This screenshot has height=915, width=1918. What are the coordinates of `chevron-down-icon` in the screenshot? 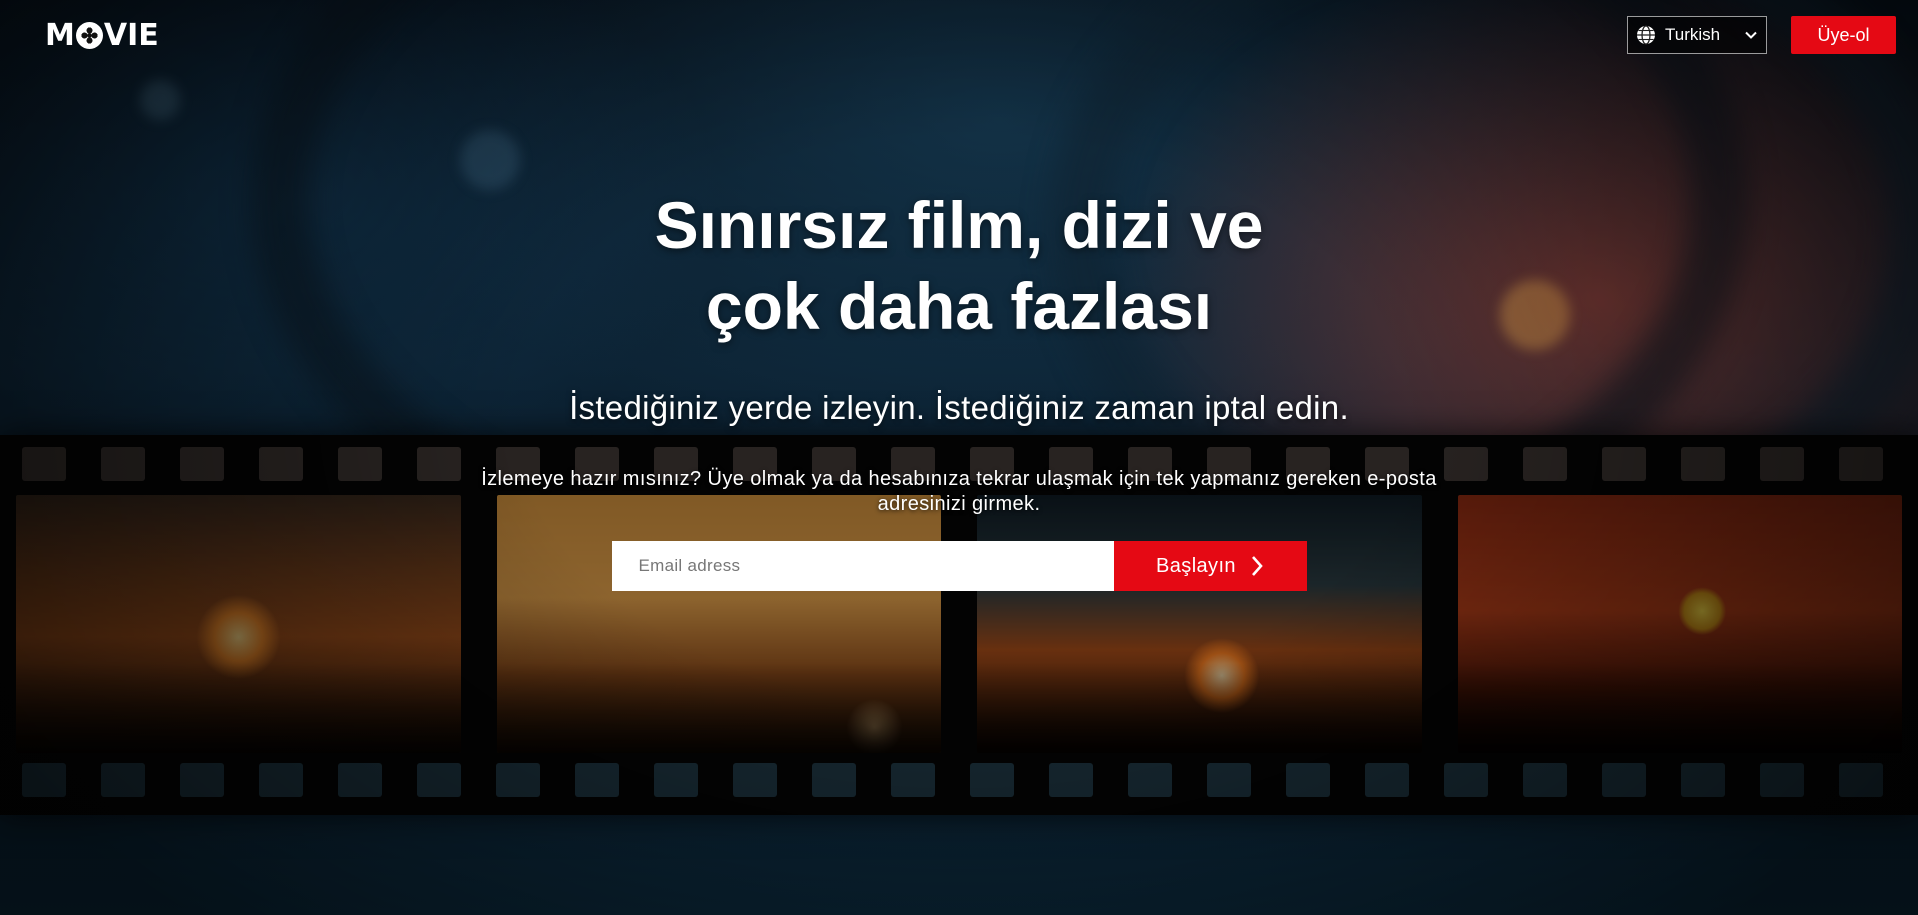 It's located at (1751, 35).